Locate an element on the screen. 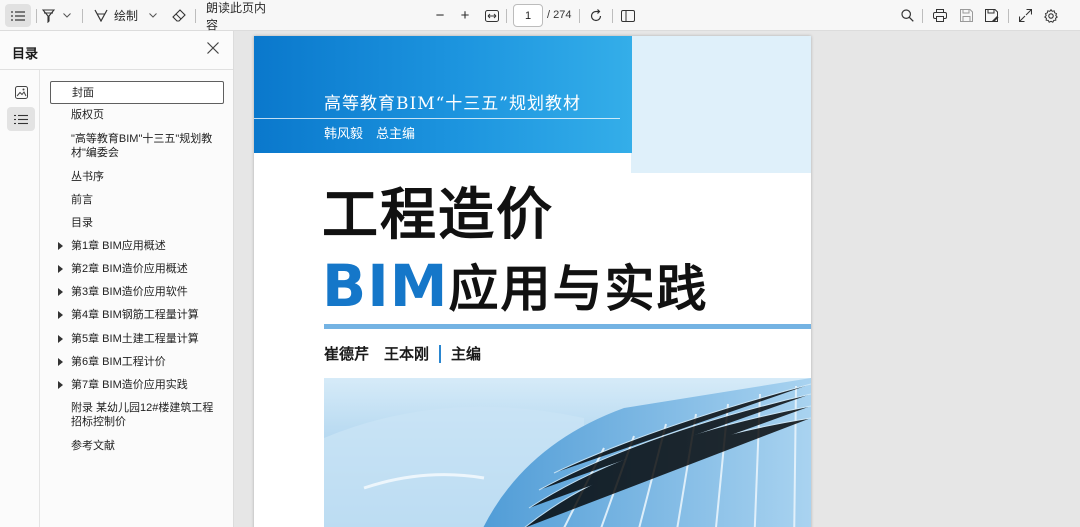  book-title-rest: 应用与实践 is located at coordinates (578, 289).